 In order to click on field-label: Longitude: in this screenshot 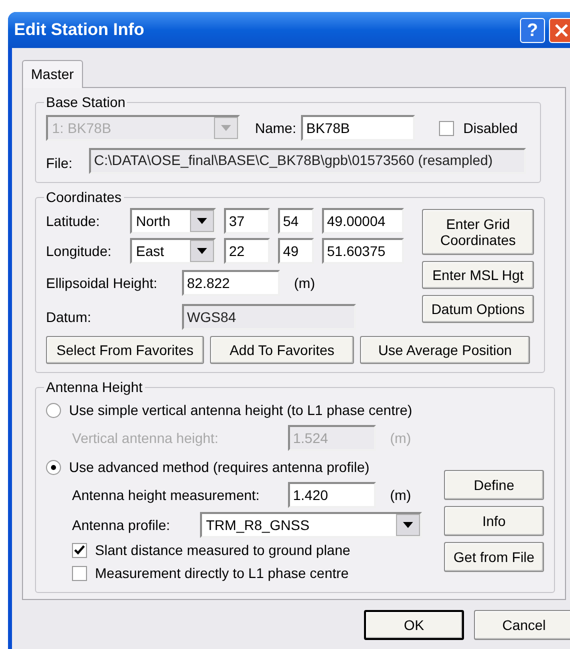, I will do `click(79, 251)`.